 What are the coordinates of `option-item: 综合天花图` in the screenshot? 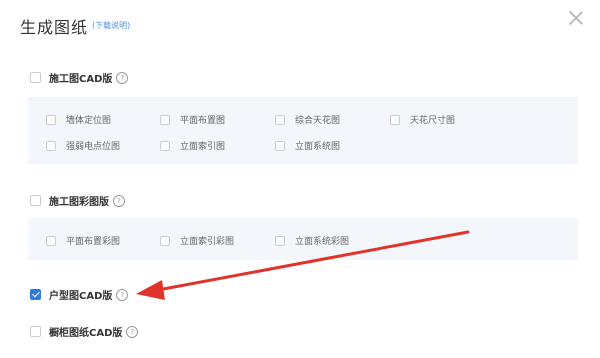 It's located at (307, 119).